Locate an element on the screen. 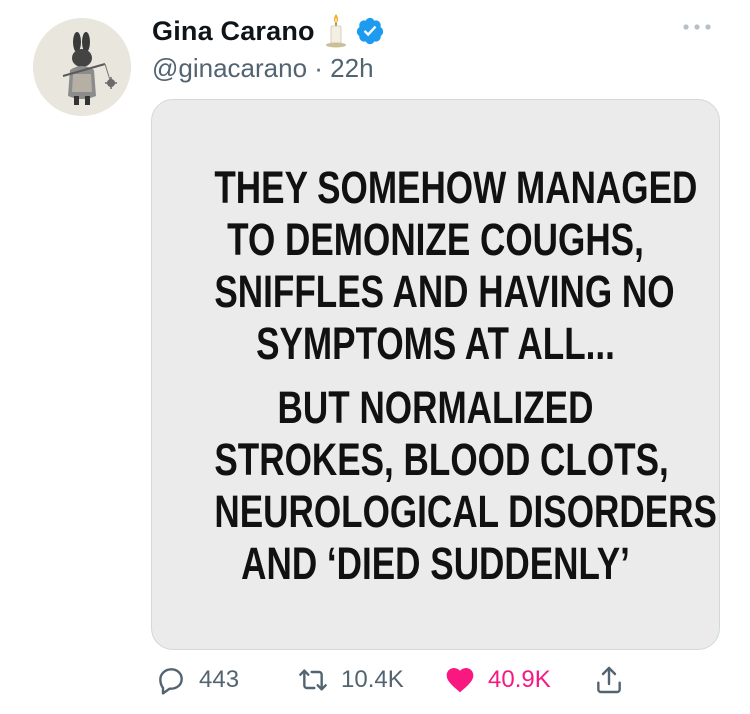 This screenshot has width=750, height=714. meme-line: BUT NORMALIZED is located at coordinates (435, 407).